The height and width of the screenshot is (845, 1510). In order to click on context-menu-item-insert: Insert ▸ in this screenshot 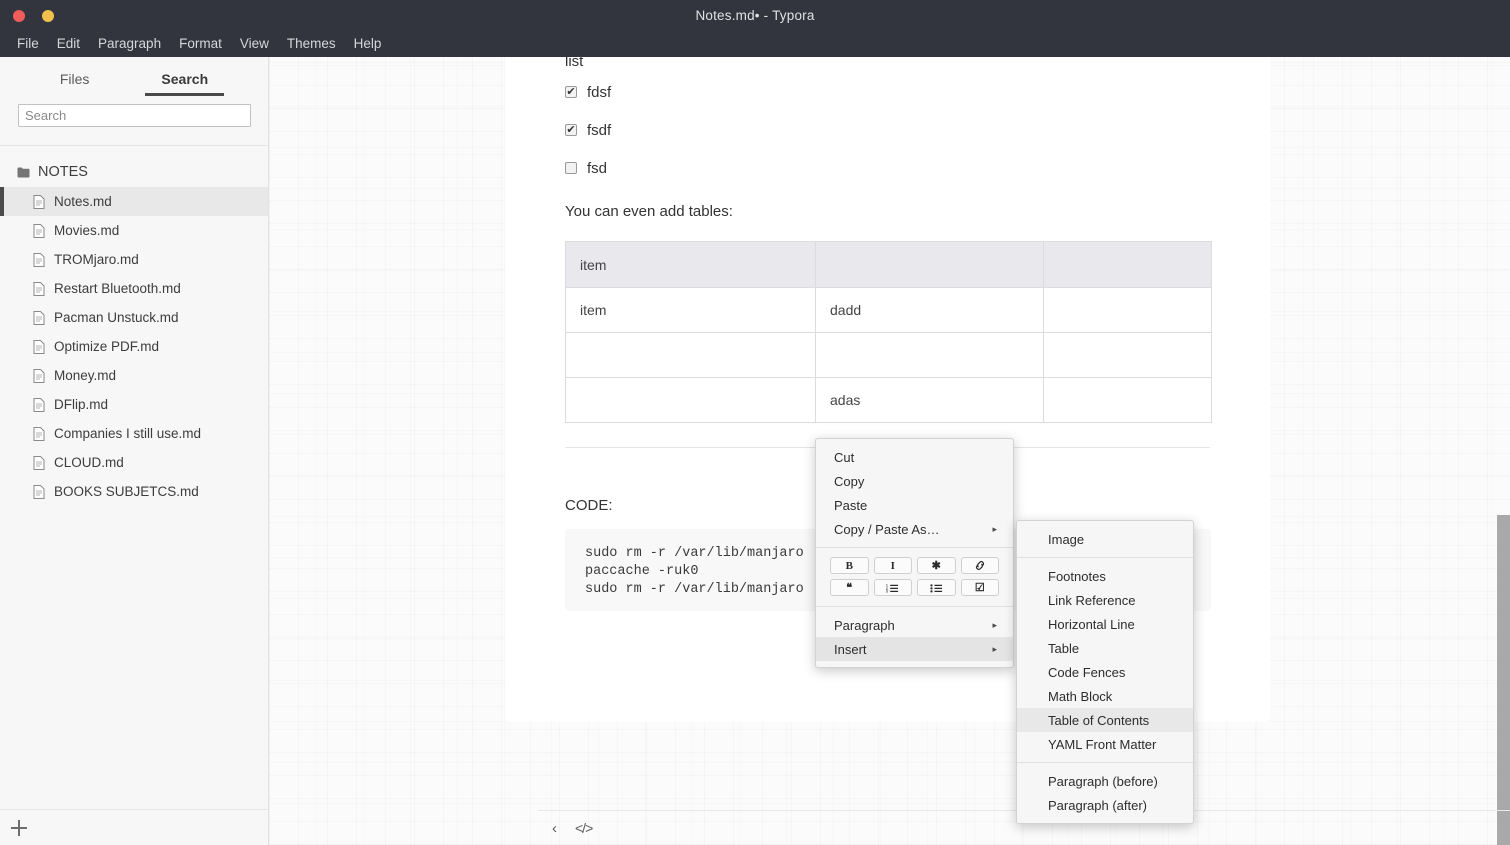, I will do `click(914, 649)`.